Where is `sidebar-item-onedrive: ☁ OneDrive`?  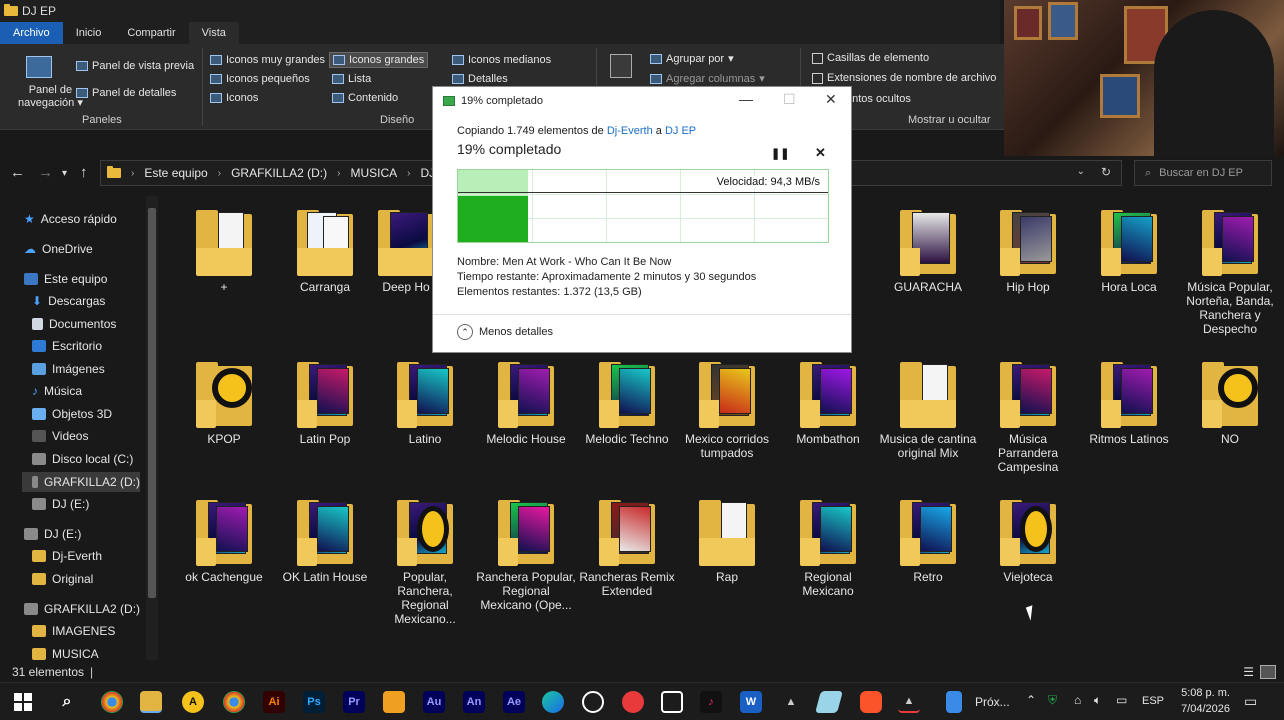 sidebar-item-onedrive: ☁ OneDrive is located at coordinates (58, 249).